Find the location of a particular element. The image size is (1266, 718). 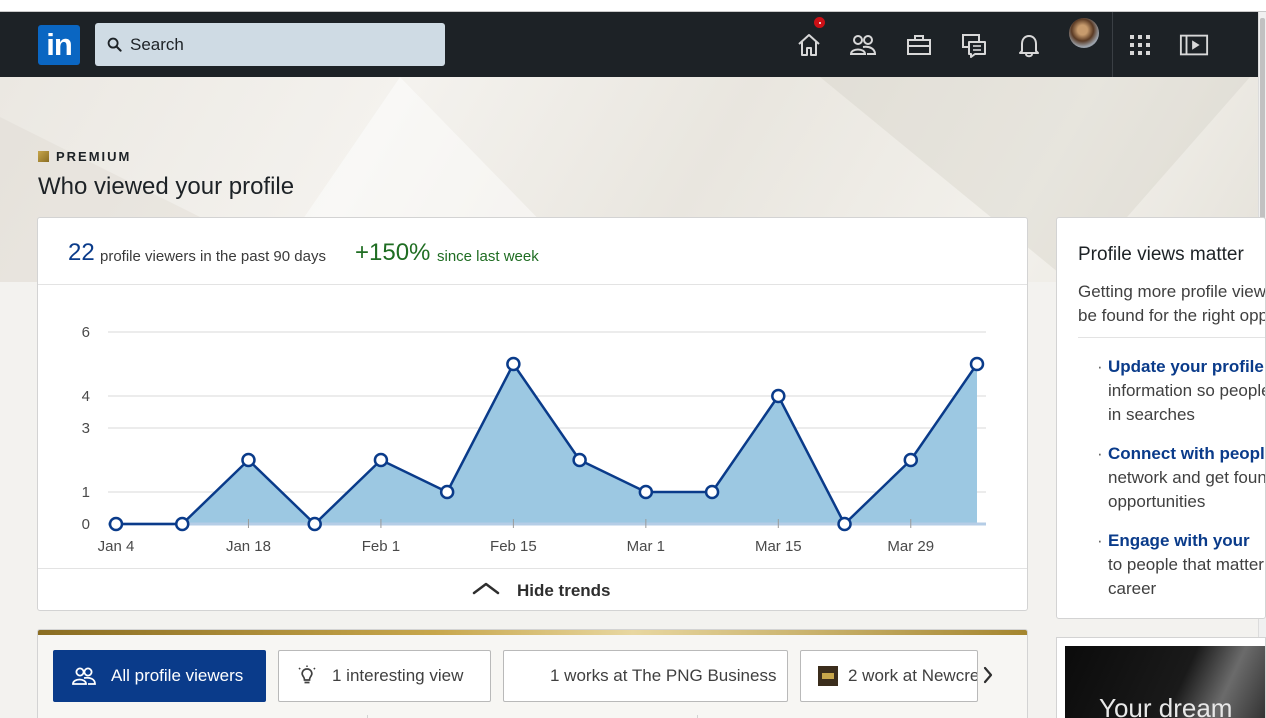

chevron-right-icon is located at coordinates (988, 675).